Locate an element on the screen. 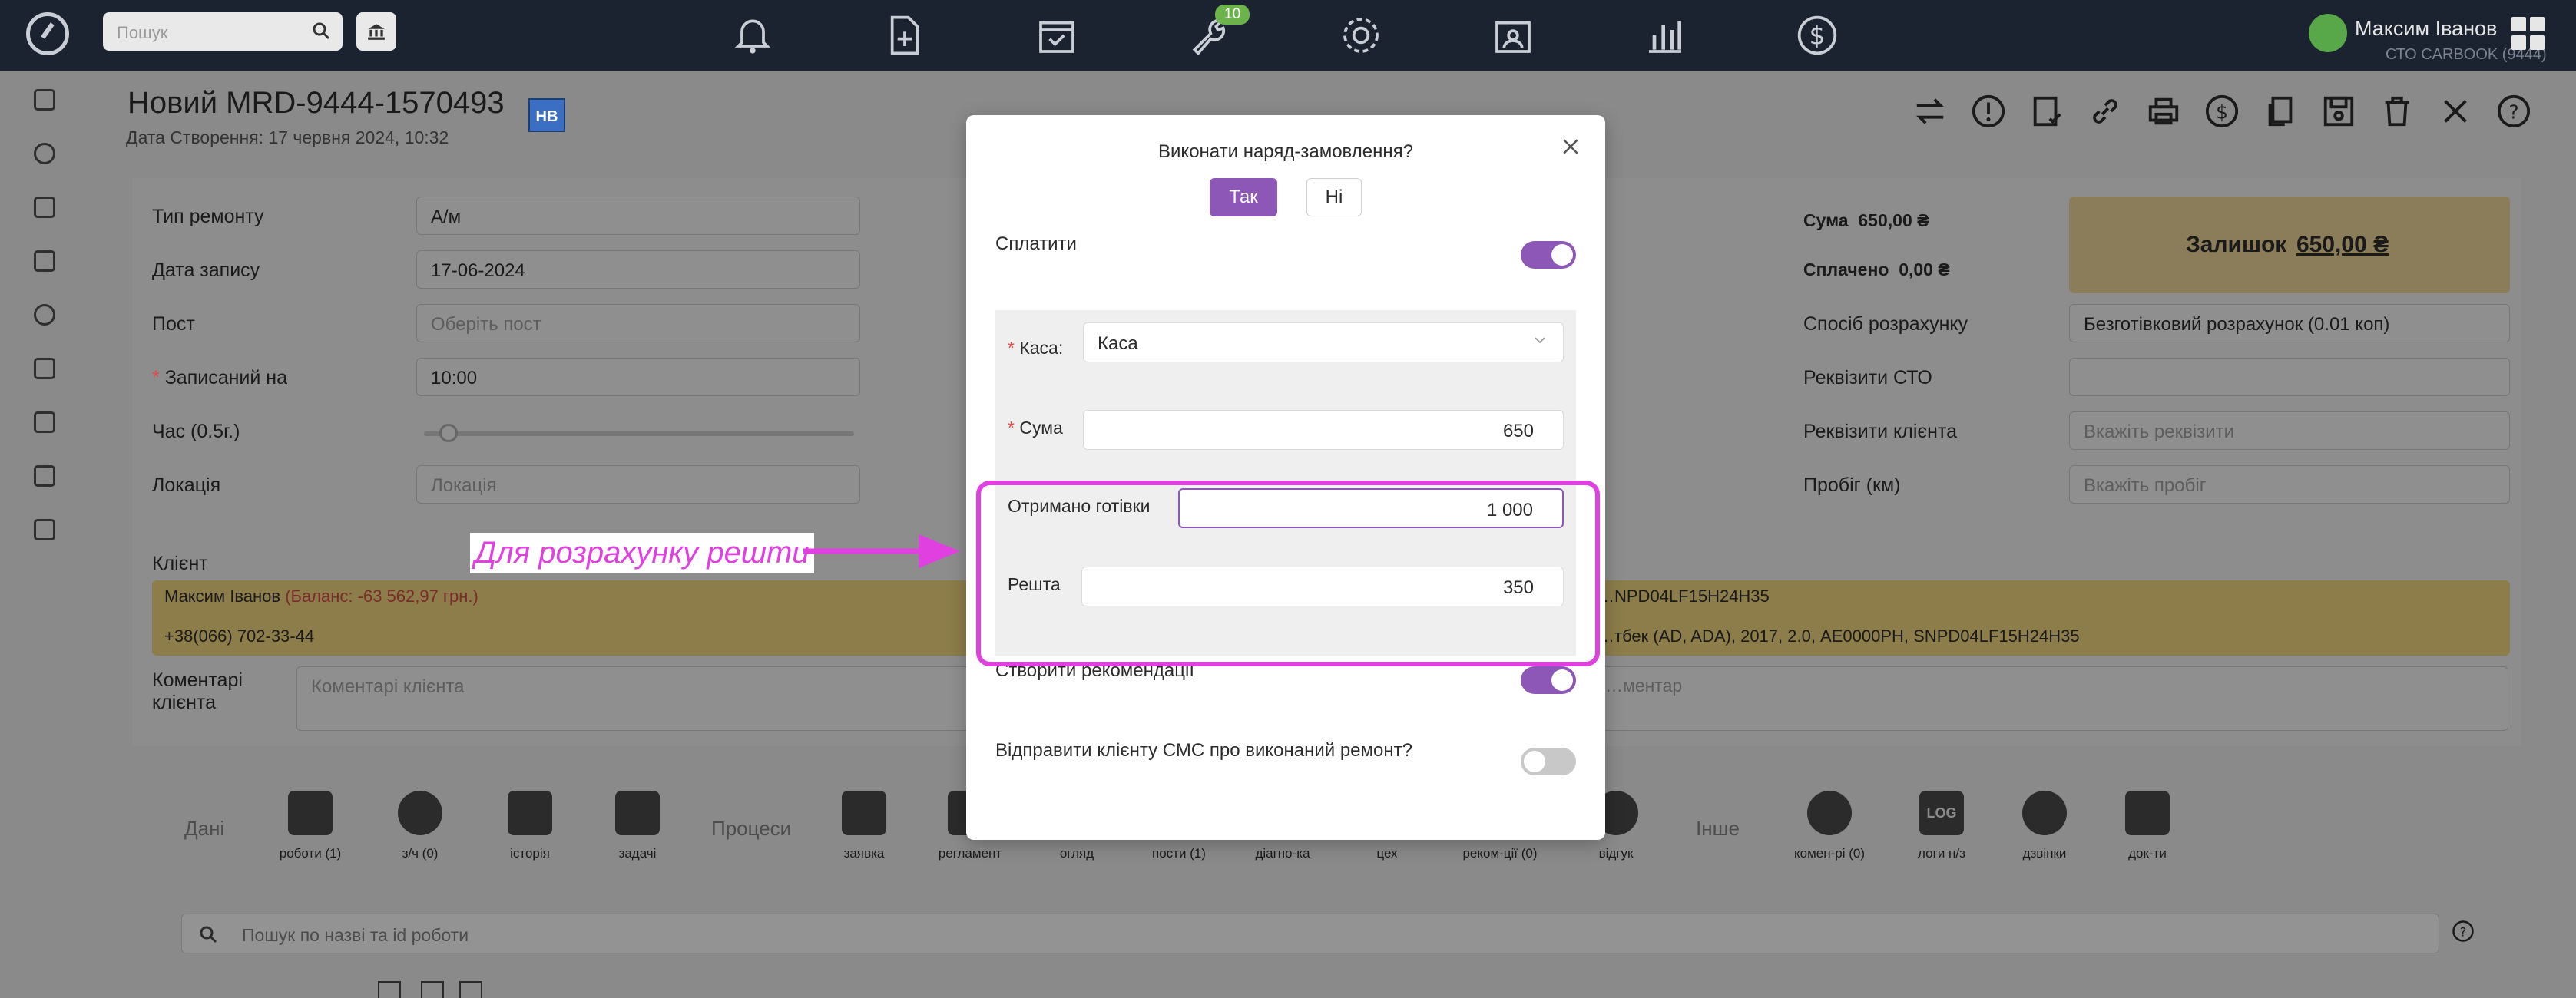  cash-label-text: Каса is located at coordinates (1038, 348).